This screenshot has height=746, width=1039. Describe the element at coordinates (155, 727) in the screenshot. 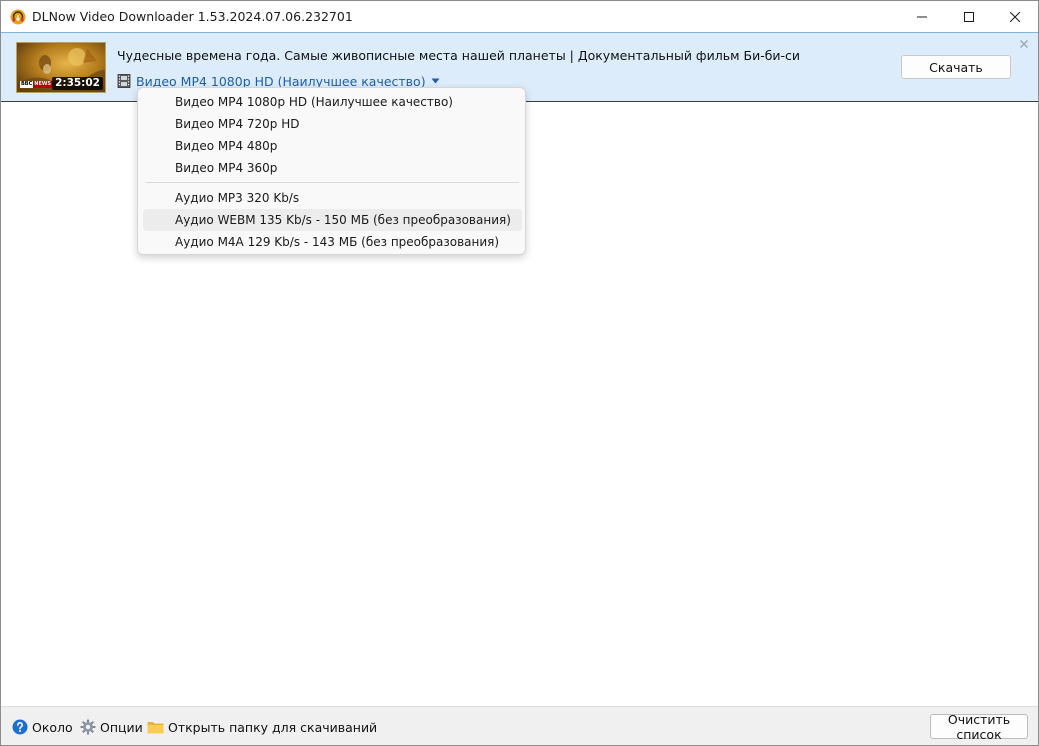

I see `folder-icon` at that location.